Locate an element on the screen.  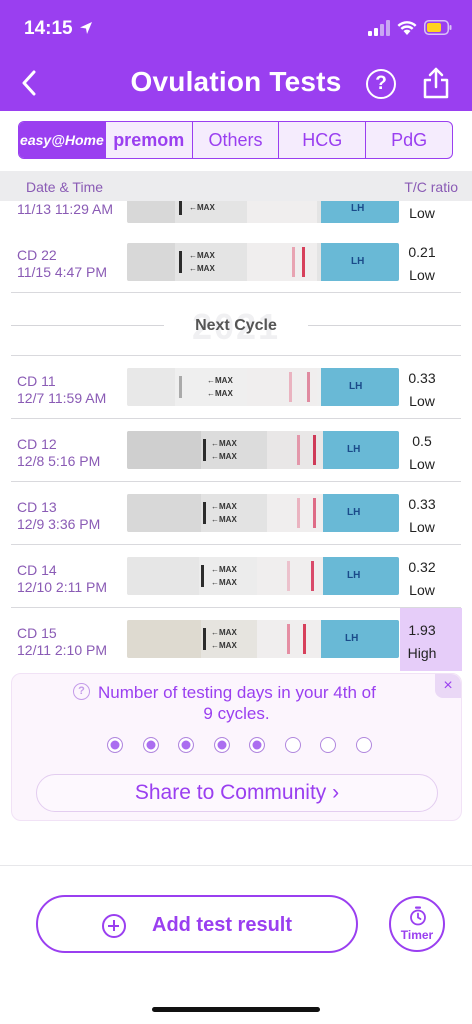
row-cycle-day: CD 12 is located at coordinates (37, 444).